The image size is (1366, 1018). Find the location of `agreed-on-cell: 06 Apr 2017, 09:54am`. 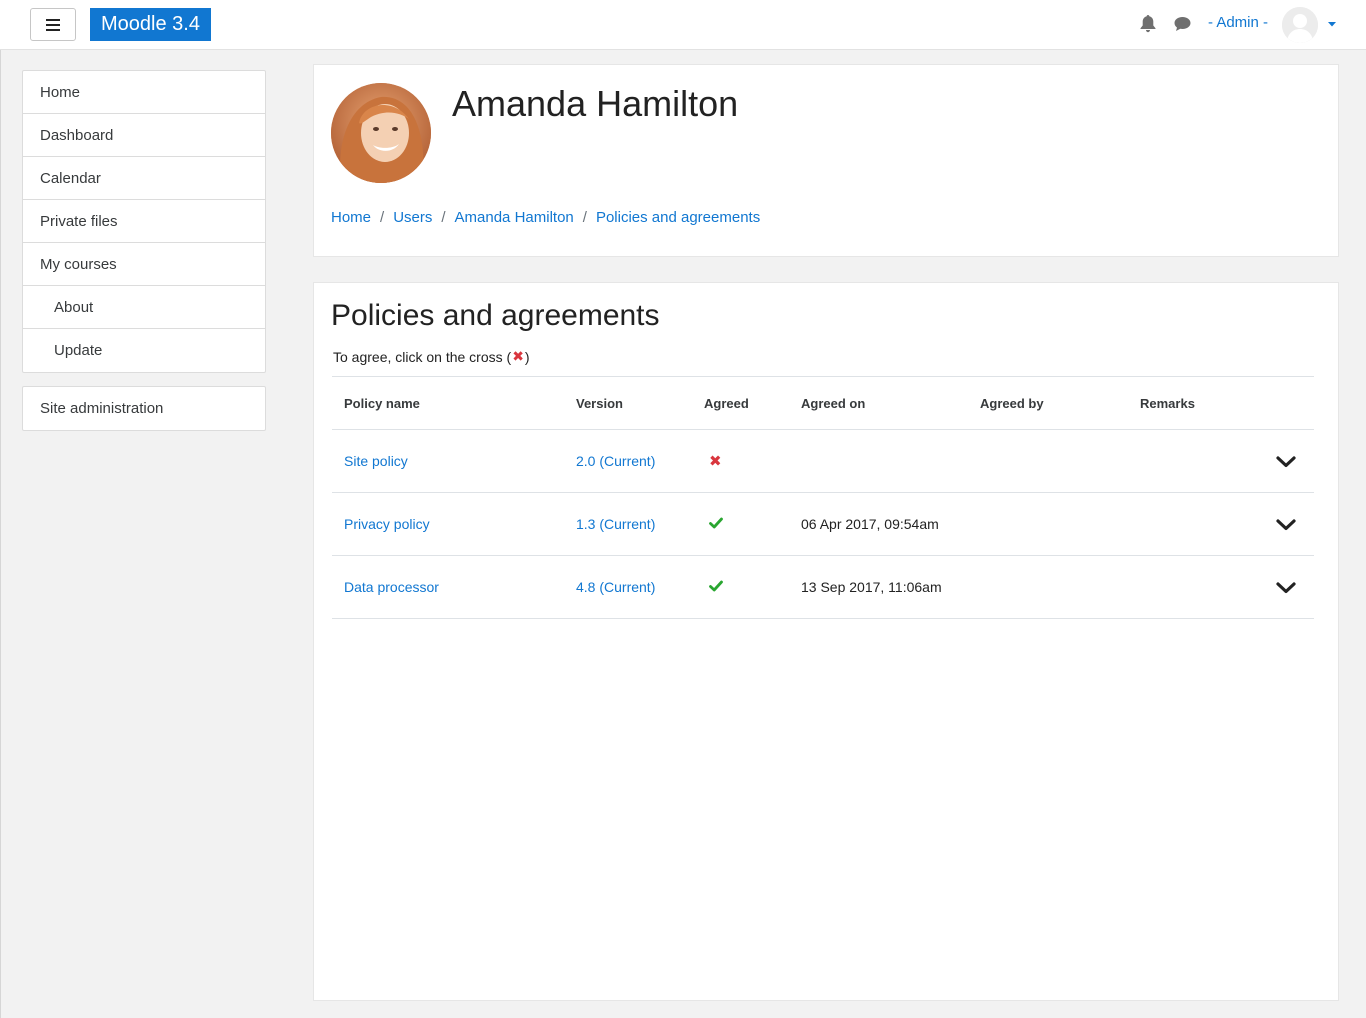

agreed-on-cell: 06 Apr 2017, 09:54am is located at coordinates (878, 524).